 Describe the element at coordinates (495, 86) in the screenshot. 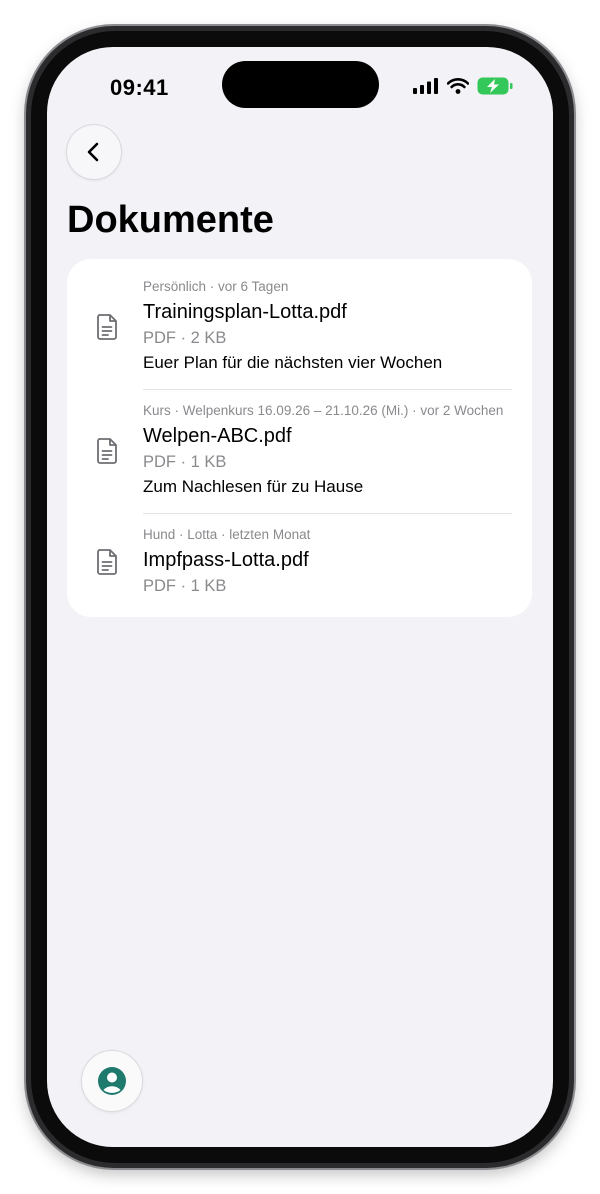

I see `battery-charging-icon` at that location.